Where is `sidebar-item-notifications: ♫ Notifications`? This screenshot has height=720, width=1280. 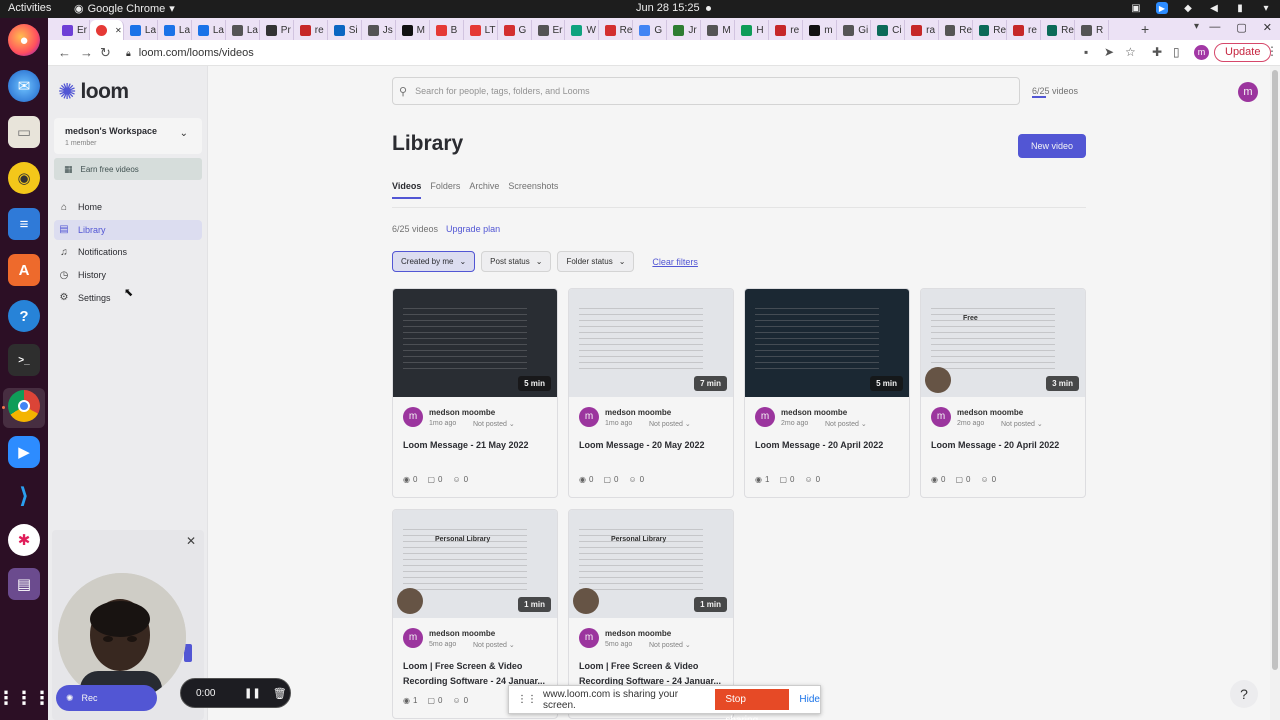 sidebar-item-notifications: ♫ Notifications is located at coordinates (128, 252).